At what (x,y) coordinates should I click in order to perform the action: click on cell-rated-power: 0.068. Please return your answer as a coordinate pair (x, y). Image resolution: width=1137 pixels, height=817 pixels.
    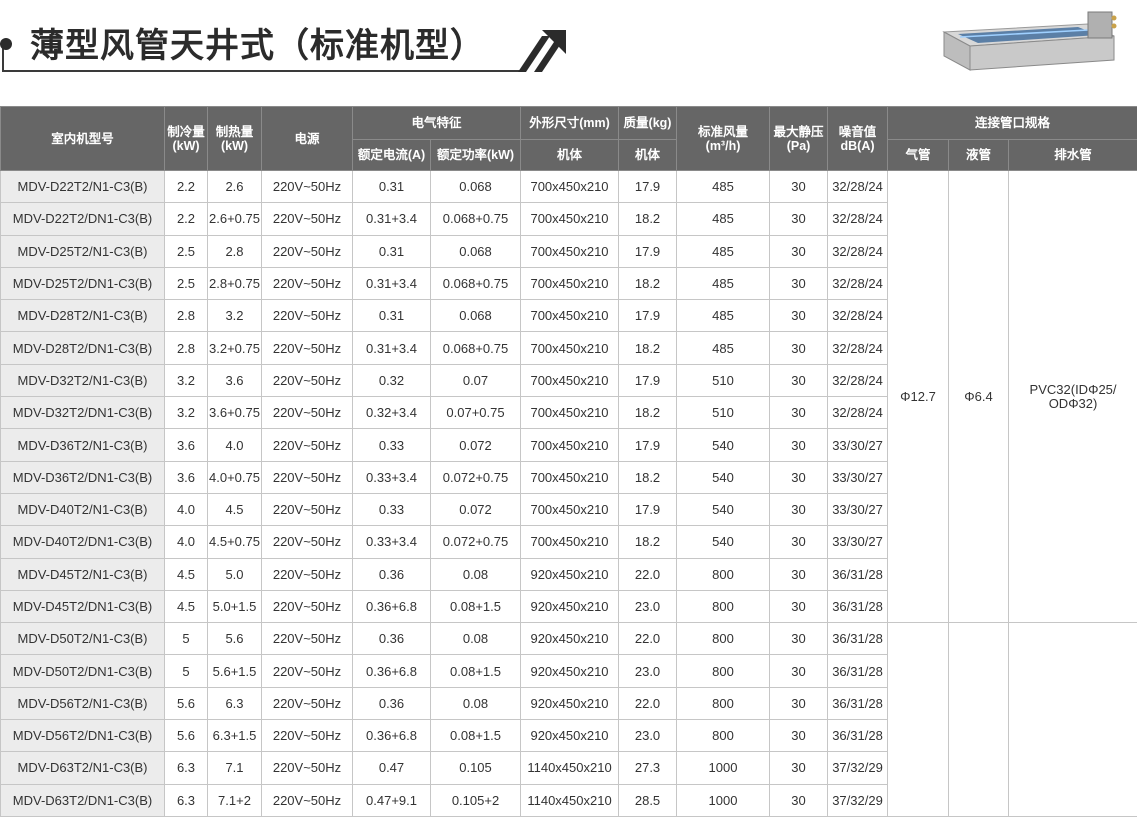
    Looking at the image, I should click on (475, 316).